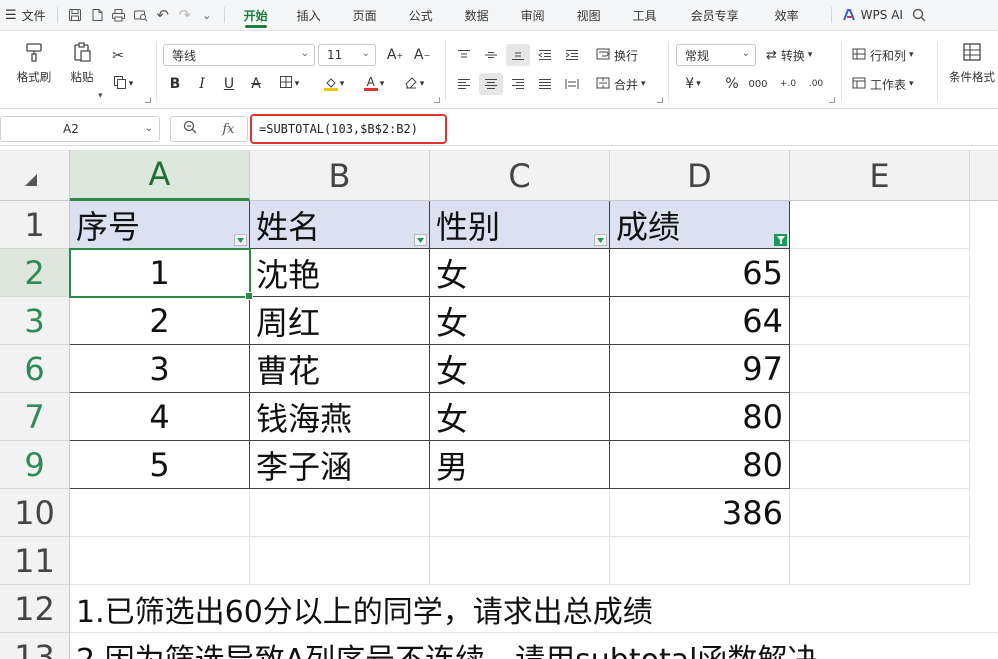 Image resolution: width=998 pixels, height=659 pixels. I want to click on instruction-note-2: 2.因为筛选导致A列序号不连续，请用subtotal函数解决, so click(530, 646).